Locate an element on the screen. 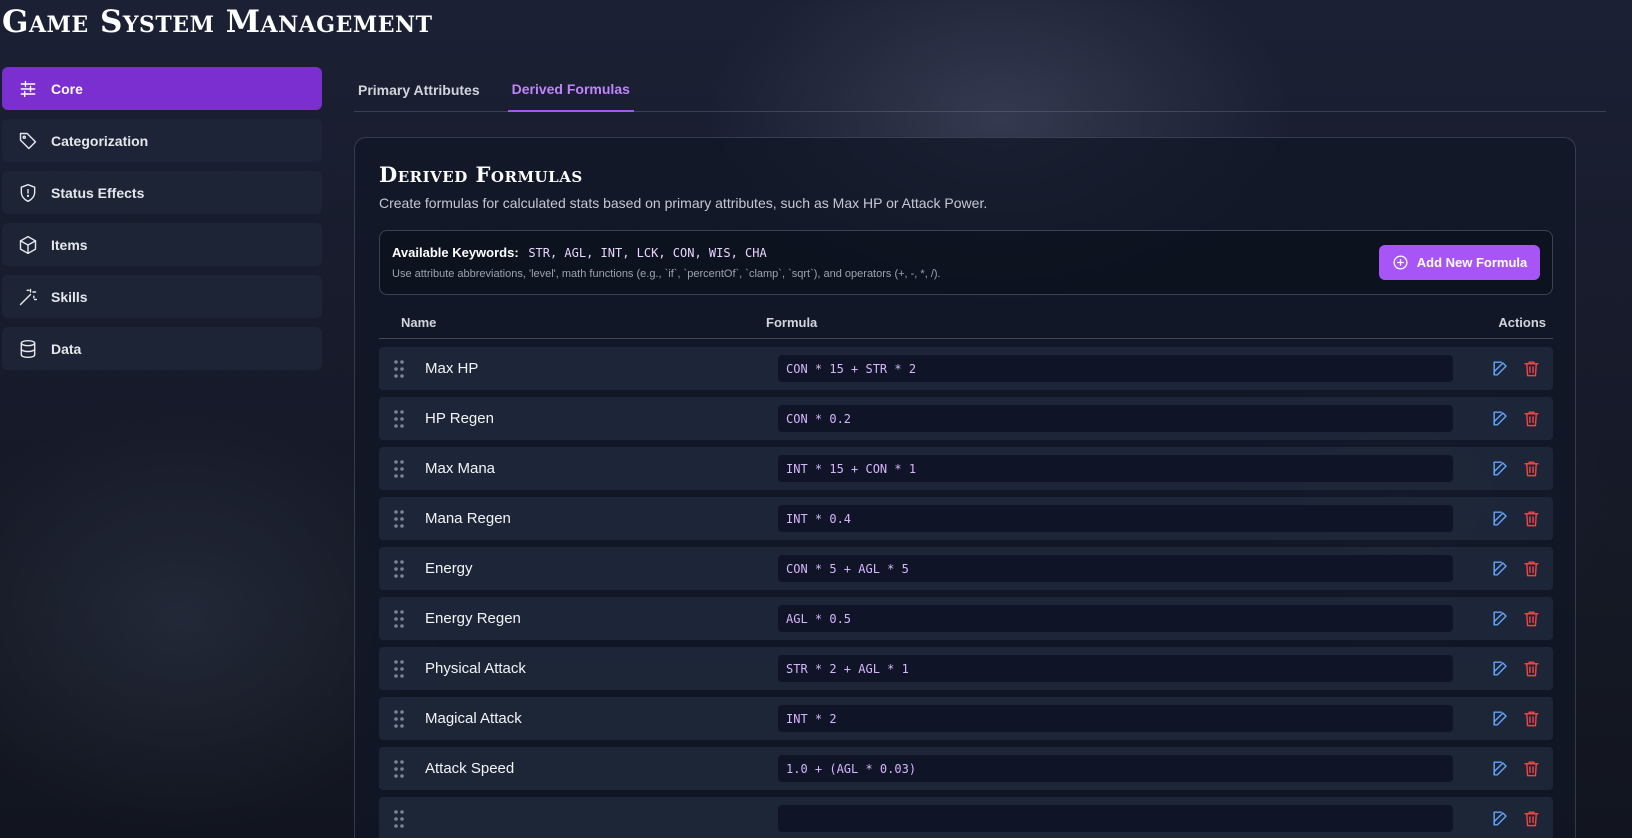 The height and width of the screenshot is (838, 1632). sidebar-item-label: Status Effects is located at coordinates (98, 192).